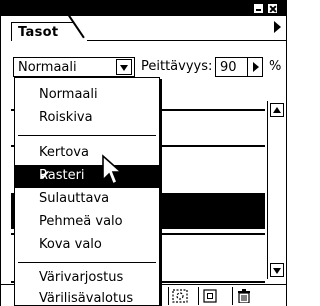 The height and width of the screenshot is (306, 320). Describe the element at coordinates (144, 27) in the screenshot. I see `tab-row: Tasot` at that location.